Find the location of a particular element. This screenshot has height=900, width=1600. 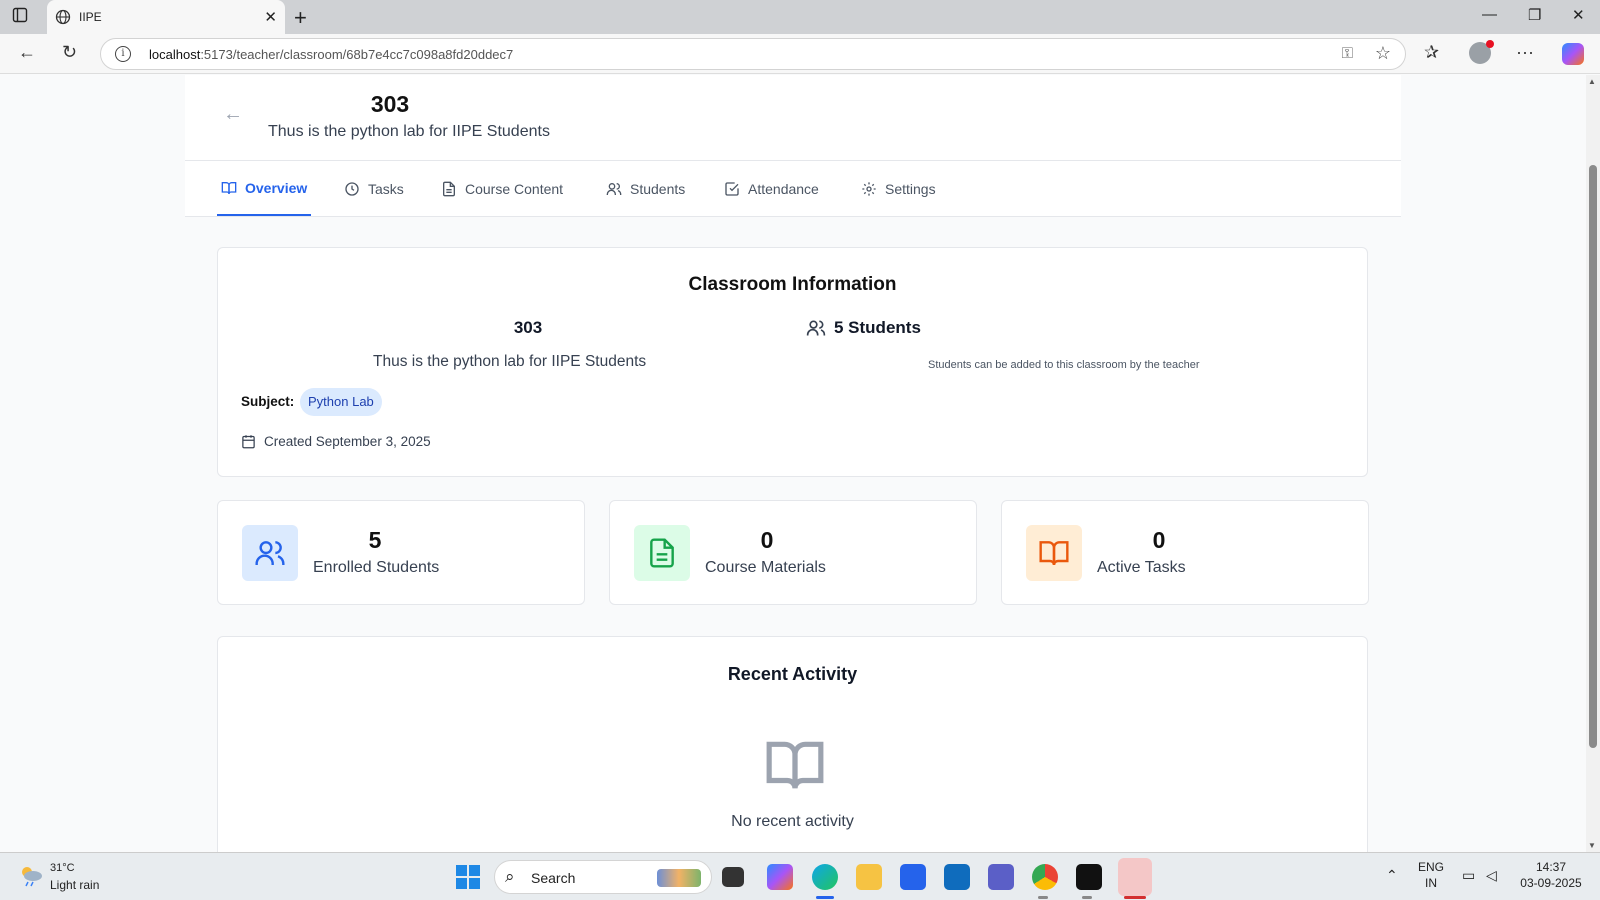

tab-attendance: Attendance is located at coordinates (771, 188).